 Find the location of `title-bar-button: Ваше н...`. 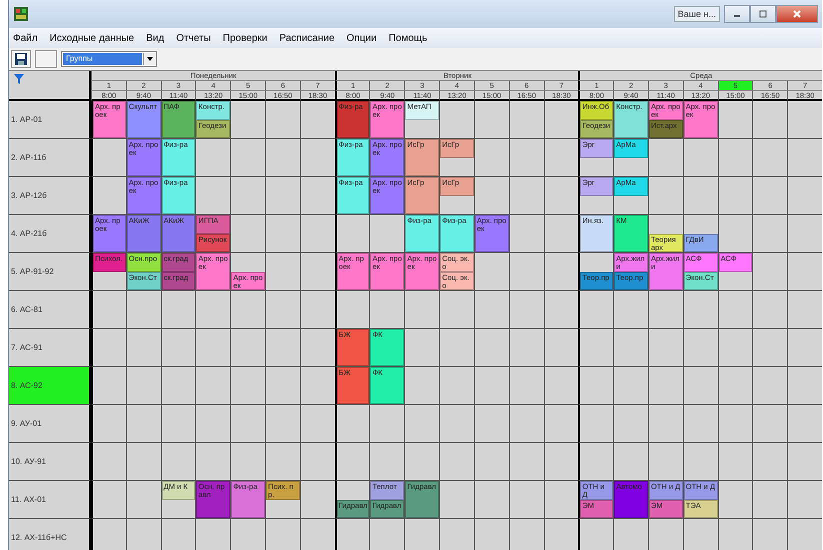

title-bar-button: Ваше н... is located at coordinates (697, 14).